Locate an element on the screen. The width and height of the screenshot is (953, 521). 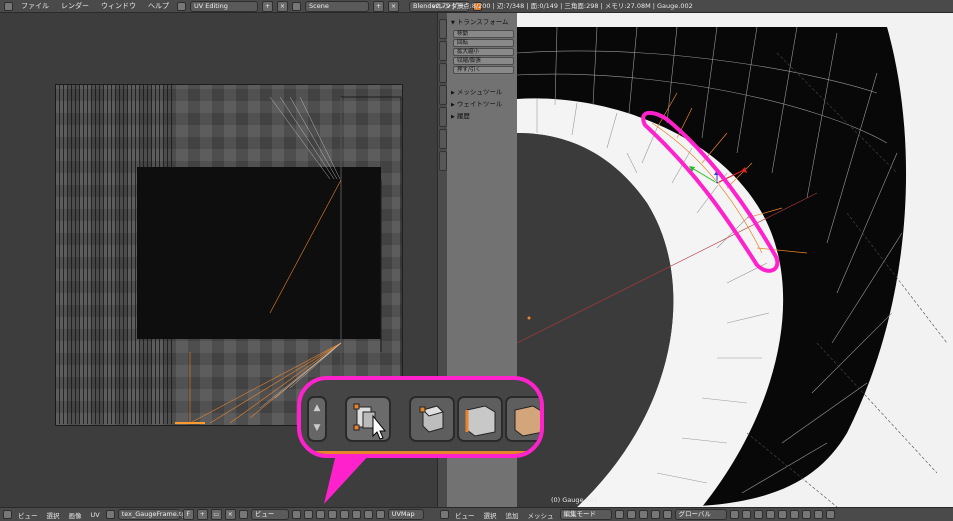
snap-target-icon is located at coordinates (806, 514).